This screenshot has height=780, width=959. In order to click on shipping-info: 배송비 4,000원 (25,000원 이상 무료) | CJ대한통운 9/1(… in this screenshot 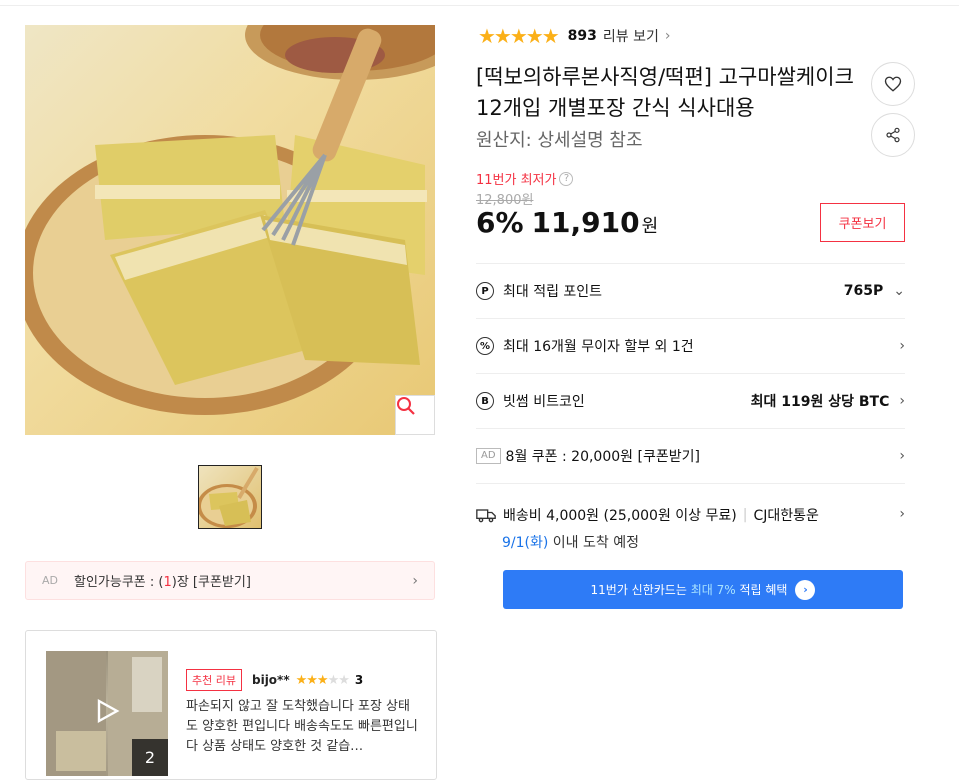, I will do `click(690, 517)`.